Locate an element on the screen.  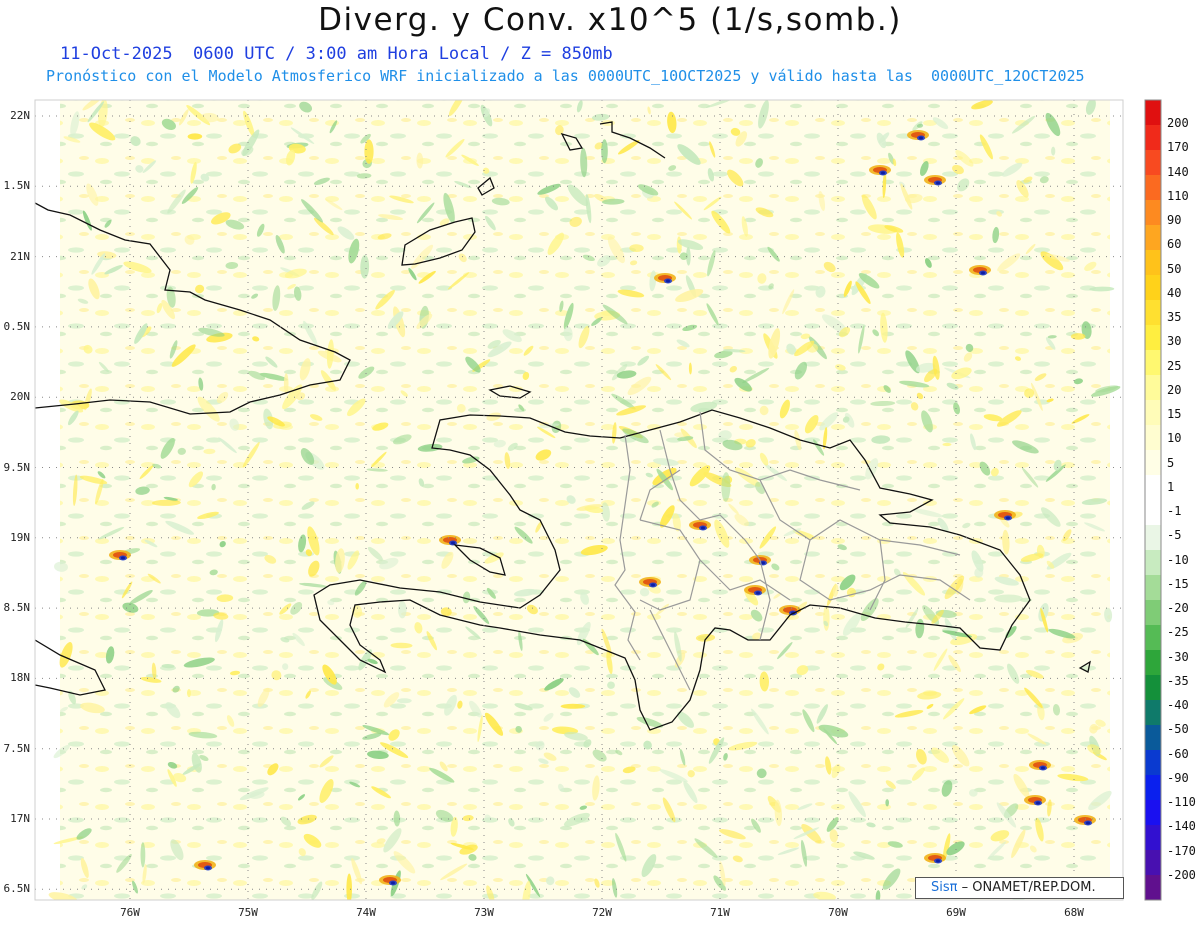
colorbar-label: -140 is located at coordinates (1181, 826).